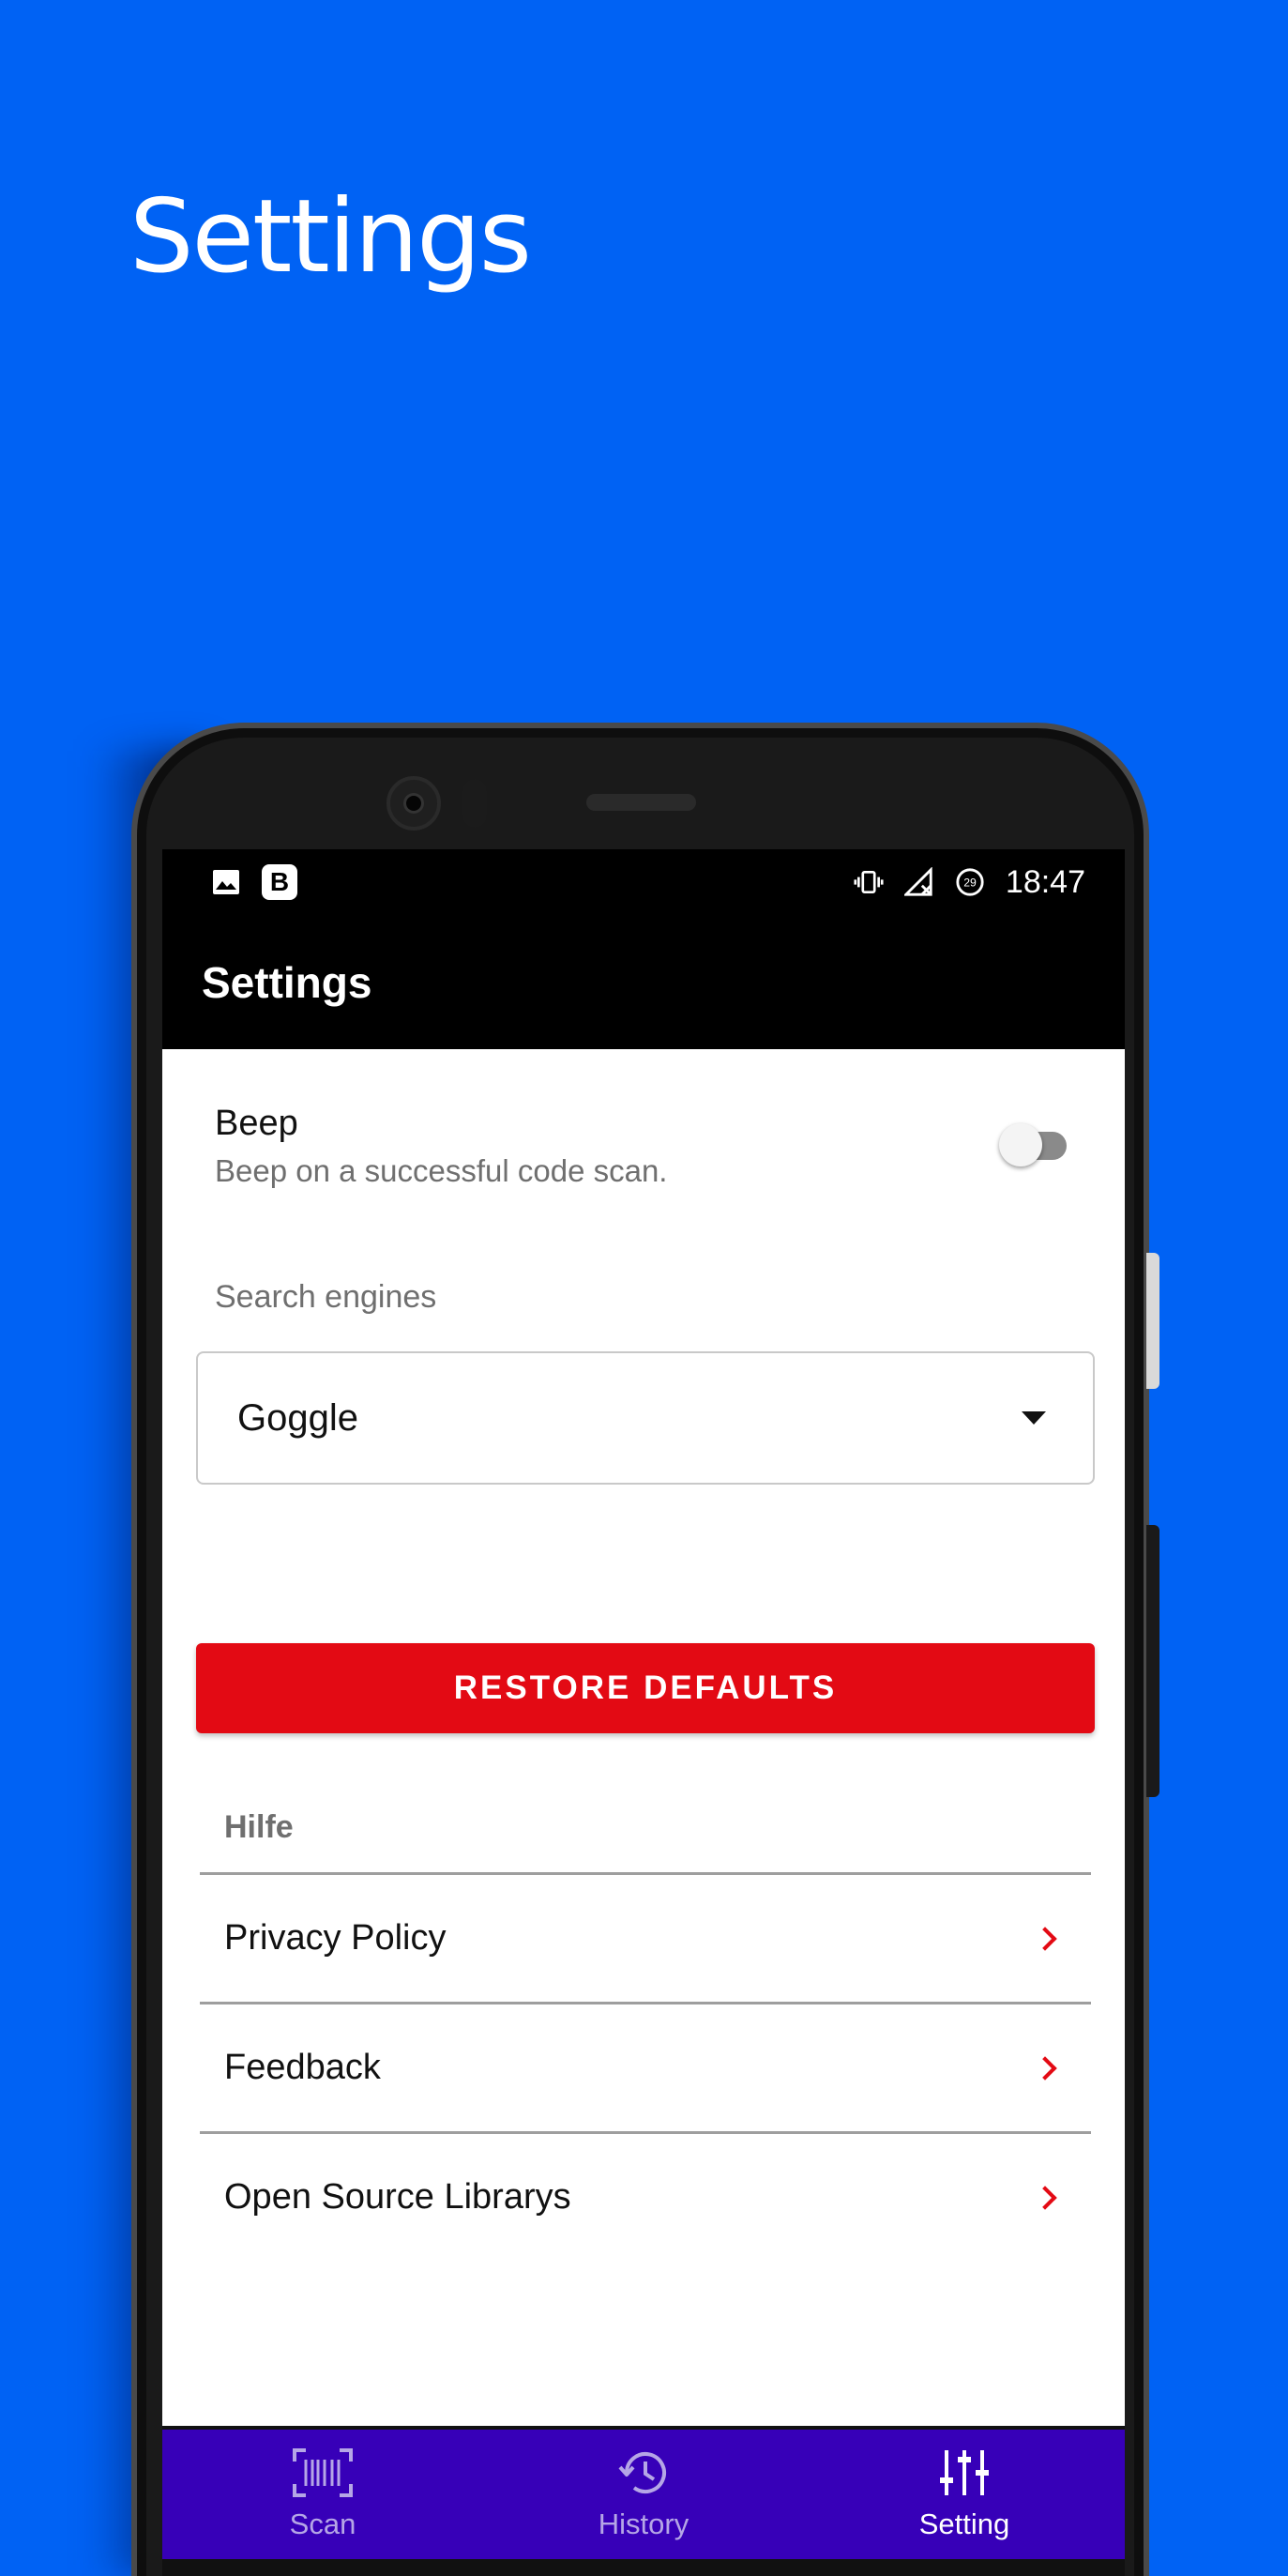 Image resolution: width=1288 pixels, height=2576 pixels. I want to click on app-notification-icon: B, so click(279, 882).